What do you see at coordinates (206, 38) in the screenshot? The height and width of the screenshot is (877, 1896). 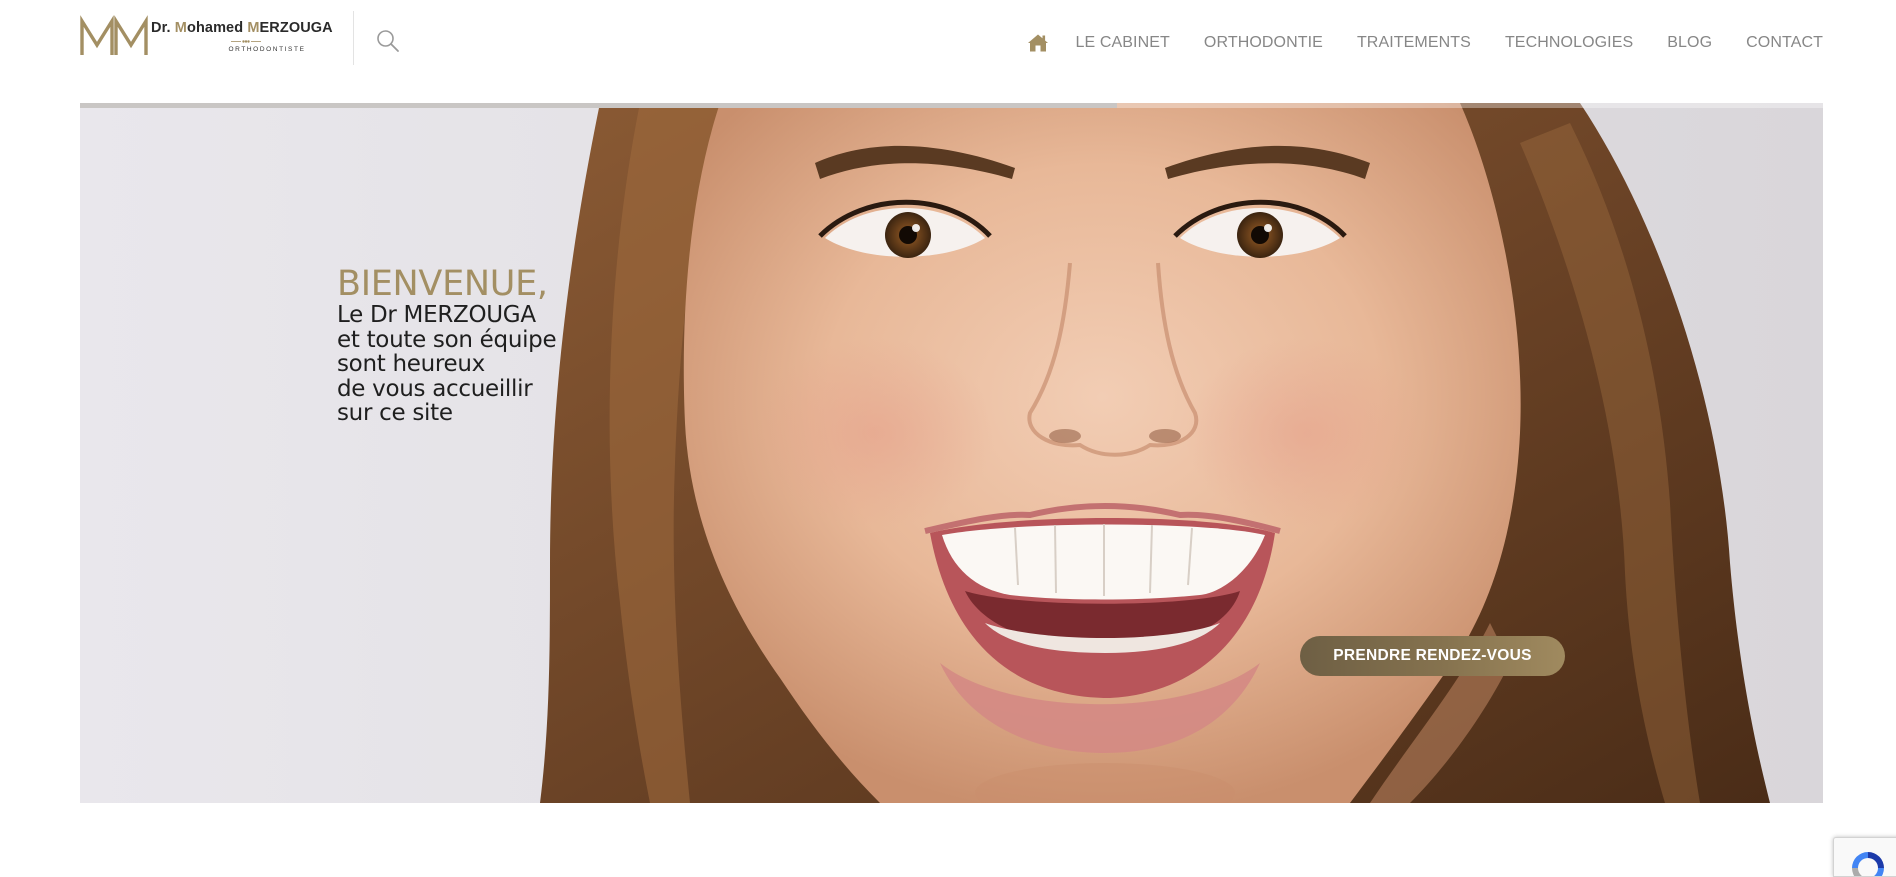 I see `site-logo: Dr. Mohamed MERZOUGA ORTHODONTISTE` at bounding box center [206, 38].